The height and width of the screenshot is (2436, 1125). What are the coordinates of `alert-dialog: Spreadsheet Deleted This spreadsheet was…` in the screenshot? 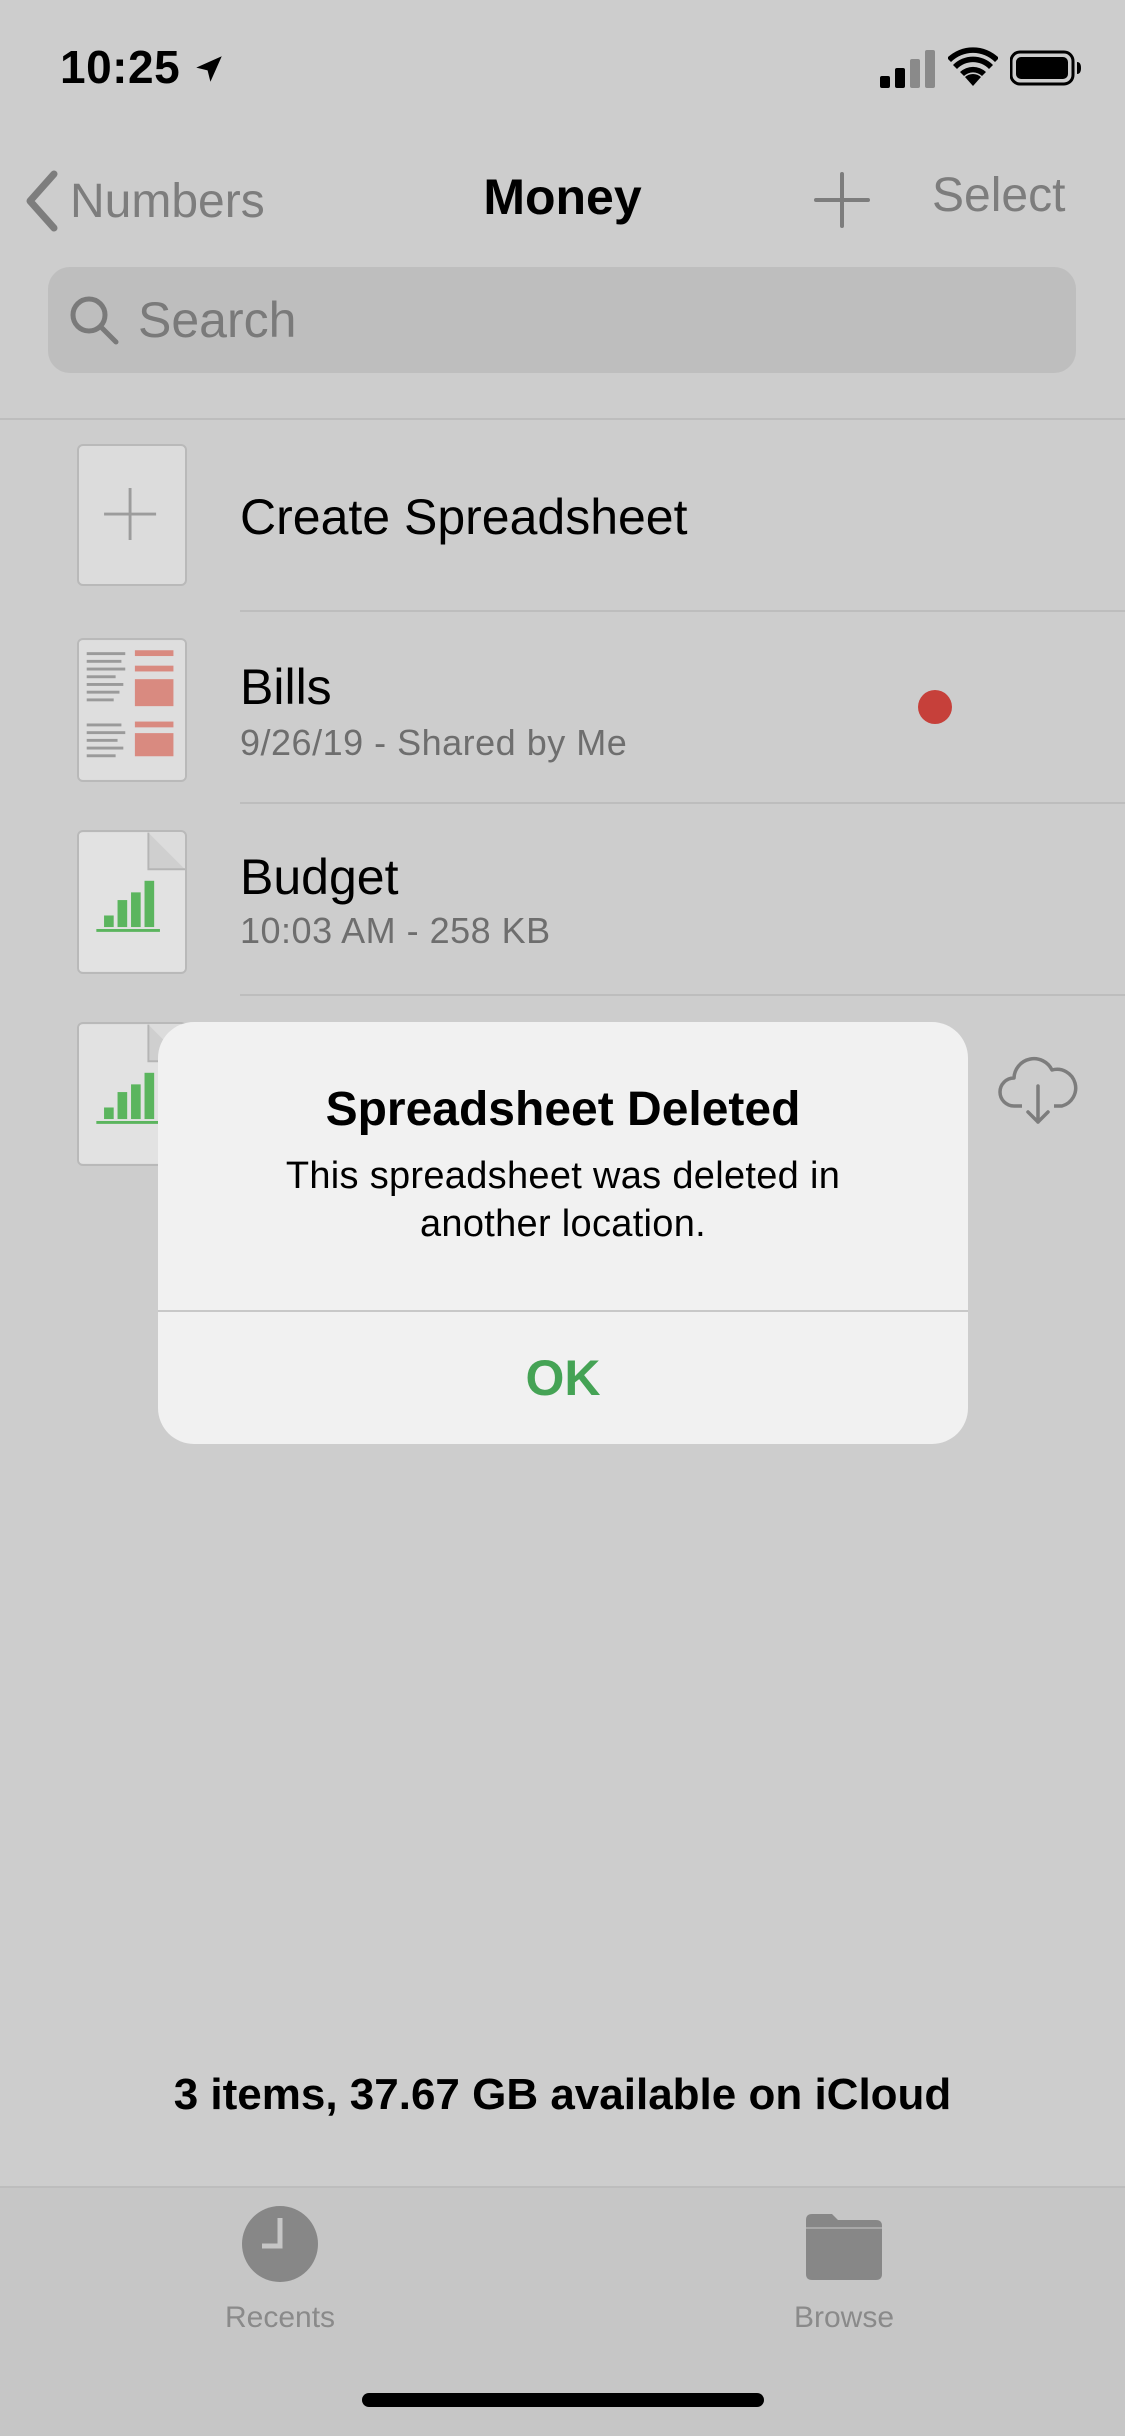 It's located at (563, 1233).